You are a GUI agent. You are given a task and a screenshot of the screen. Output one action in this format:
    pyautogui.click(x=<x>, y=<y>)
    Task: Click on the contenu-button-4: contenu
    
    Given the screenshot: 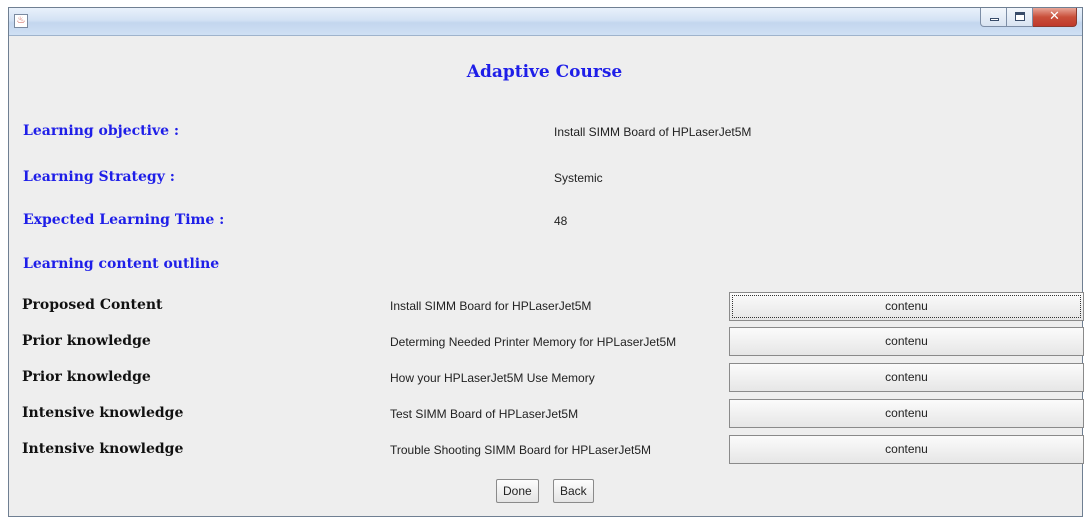 What is the action you would take?
    pyautogui.click(x=906, y=413)
    